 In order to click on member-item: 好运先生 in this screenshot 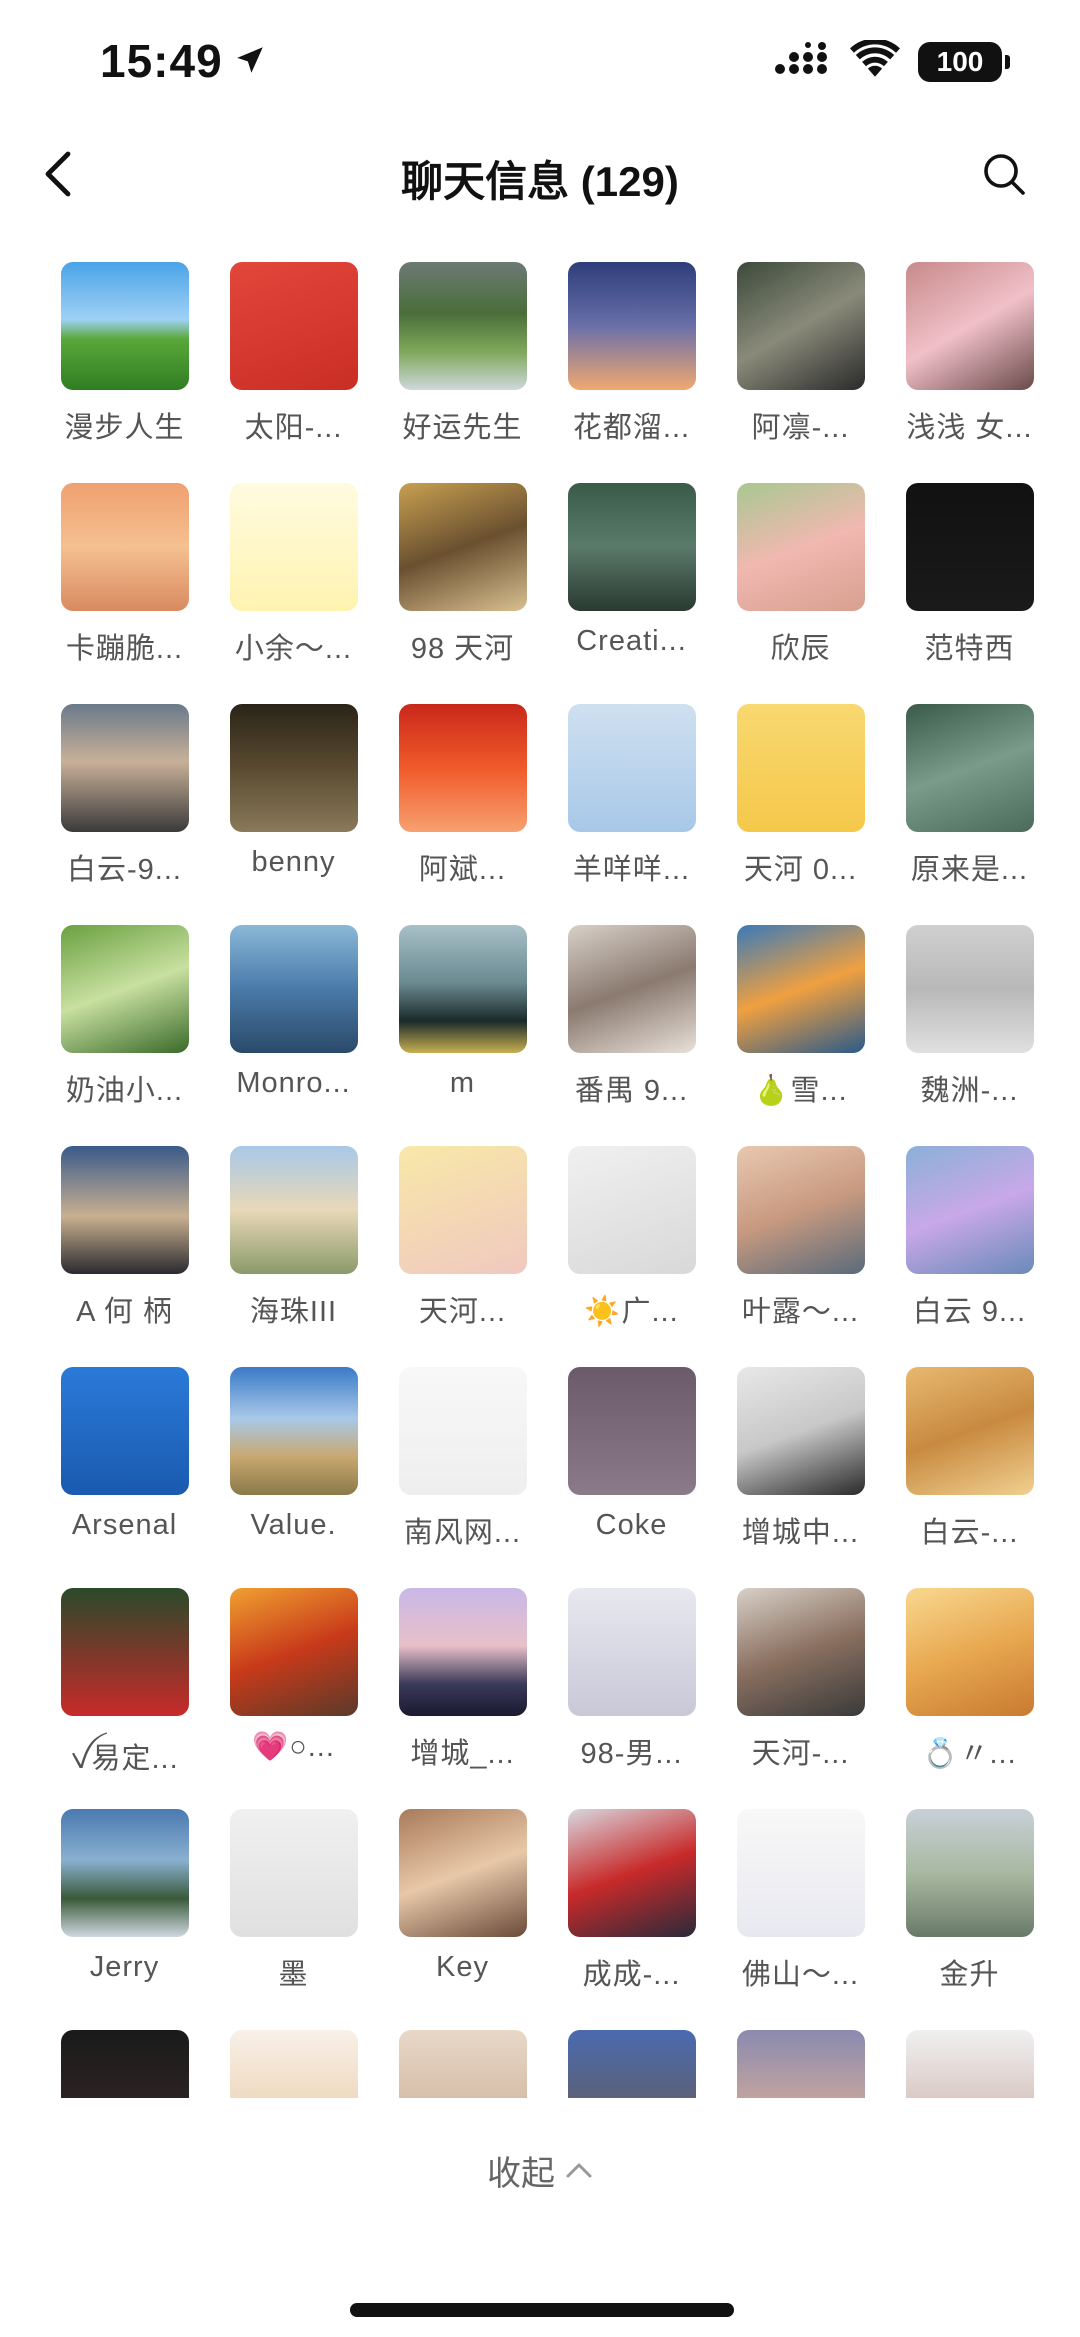, I will do `click(462, 372)`.